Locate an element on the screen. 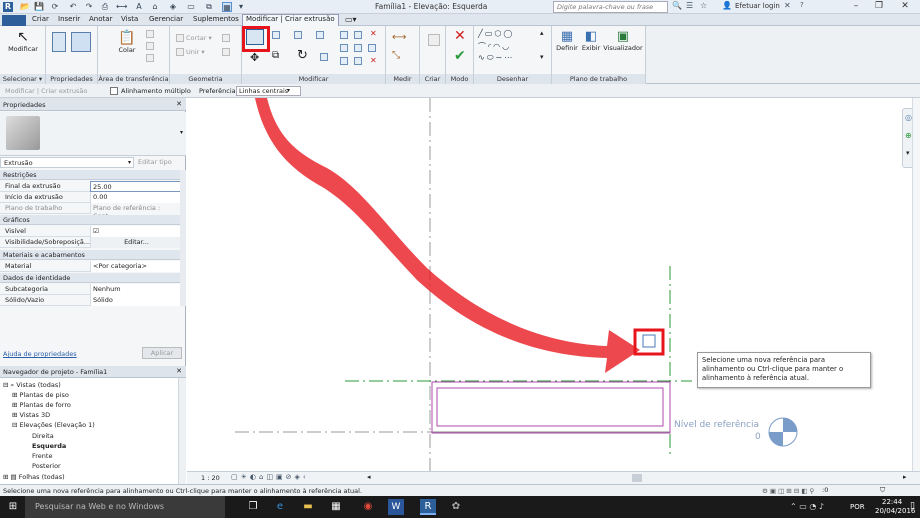 The image size is (920, 518). group-restricoes: Restrições is located at coordinates (93, 175).